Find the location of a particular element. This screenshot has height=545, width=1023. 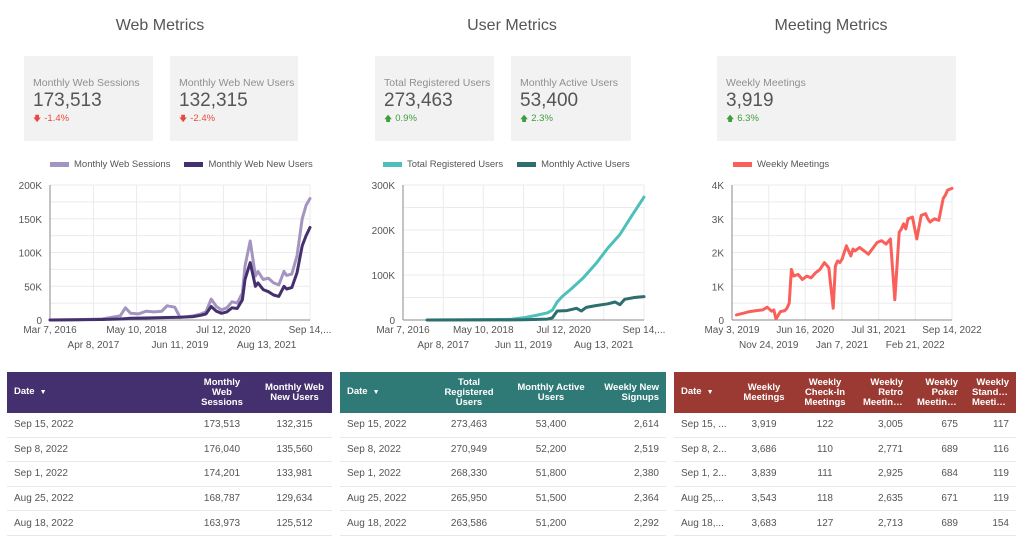

kpi-monthly-active-users: Monthly Active Users 53,400 🡅 2.3% is located at coordinates (571, 98).